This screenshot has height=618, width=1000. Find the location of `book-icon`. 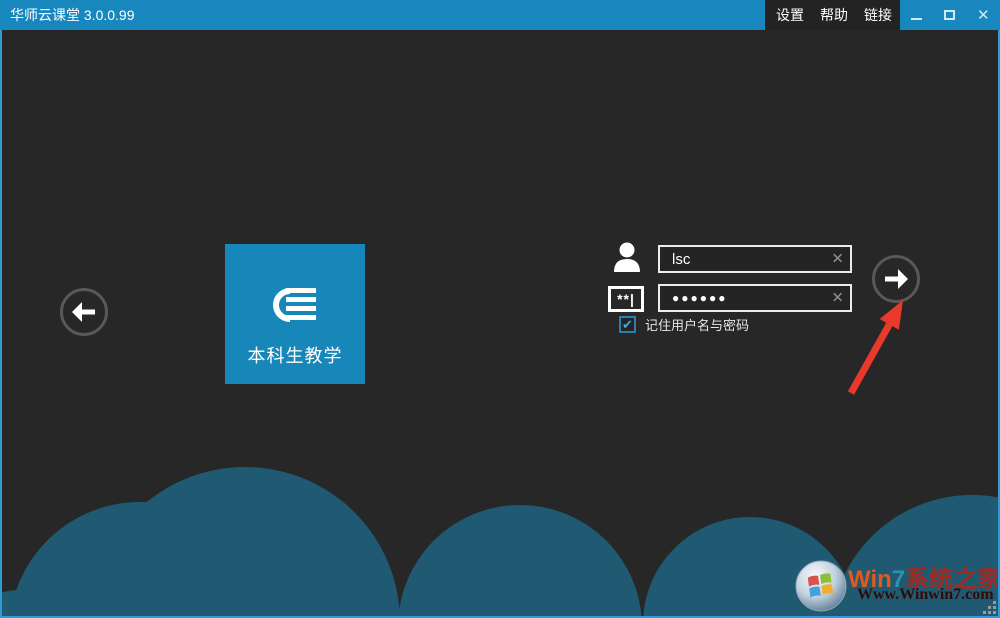

book-icon is located at coordinates (294, 305).